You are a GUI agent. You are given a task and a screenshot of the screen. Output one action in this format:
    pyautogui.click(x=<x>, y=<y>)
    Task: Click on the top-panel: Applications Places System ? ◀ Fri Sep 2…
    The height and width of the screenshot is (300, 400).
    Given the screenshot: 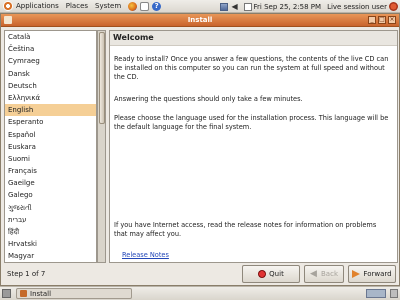 What is the action you would take?
    pyautogui.click(x=200, y=6)
    